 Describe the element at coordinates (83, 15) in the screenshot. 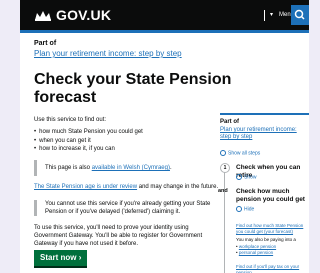

I see `govuk-logo: GOV.UK` at that location.